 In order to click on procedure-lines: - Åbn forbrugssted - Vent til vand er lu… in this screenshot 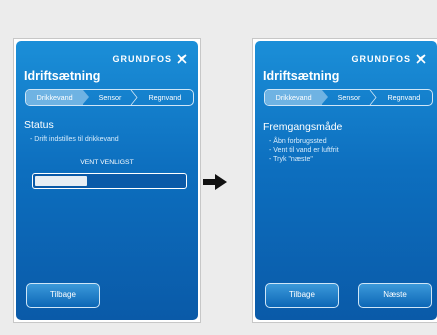, I will do `click(304, 150)`.